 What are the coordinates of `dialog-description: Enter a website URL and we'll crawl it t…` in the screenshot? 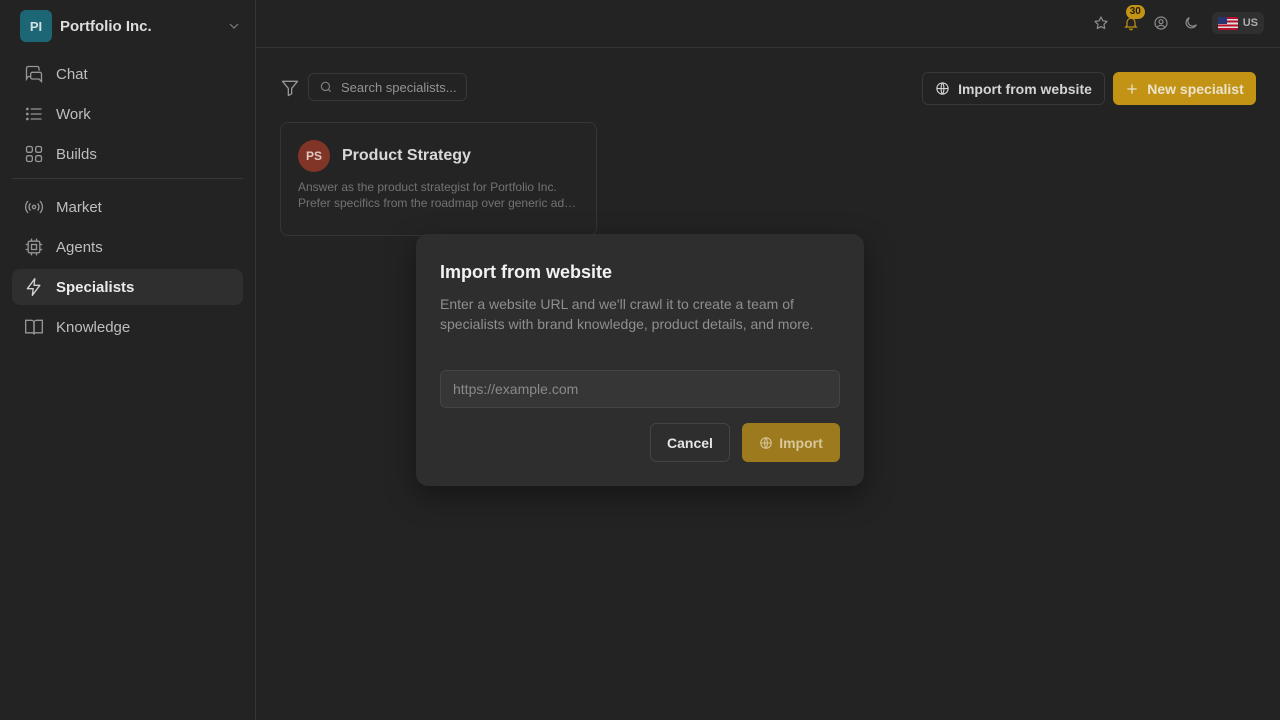 It's located at (627, 314).